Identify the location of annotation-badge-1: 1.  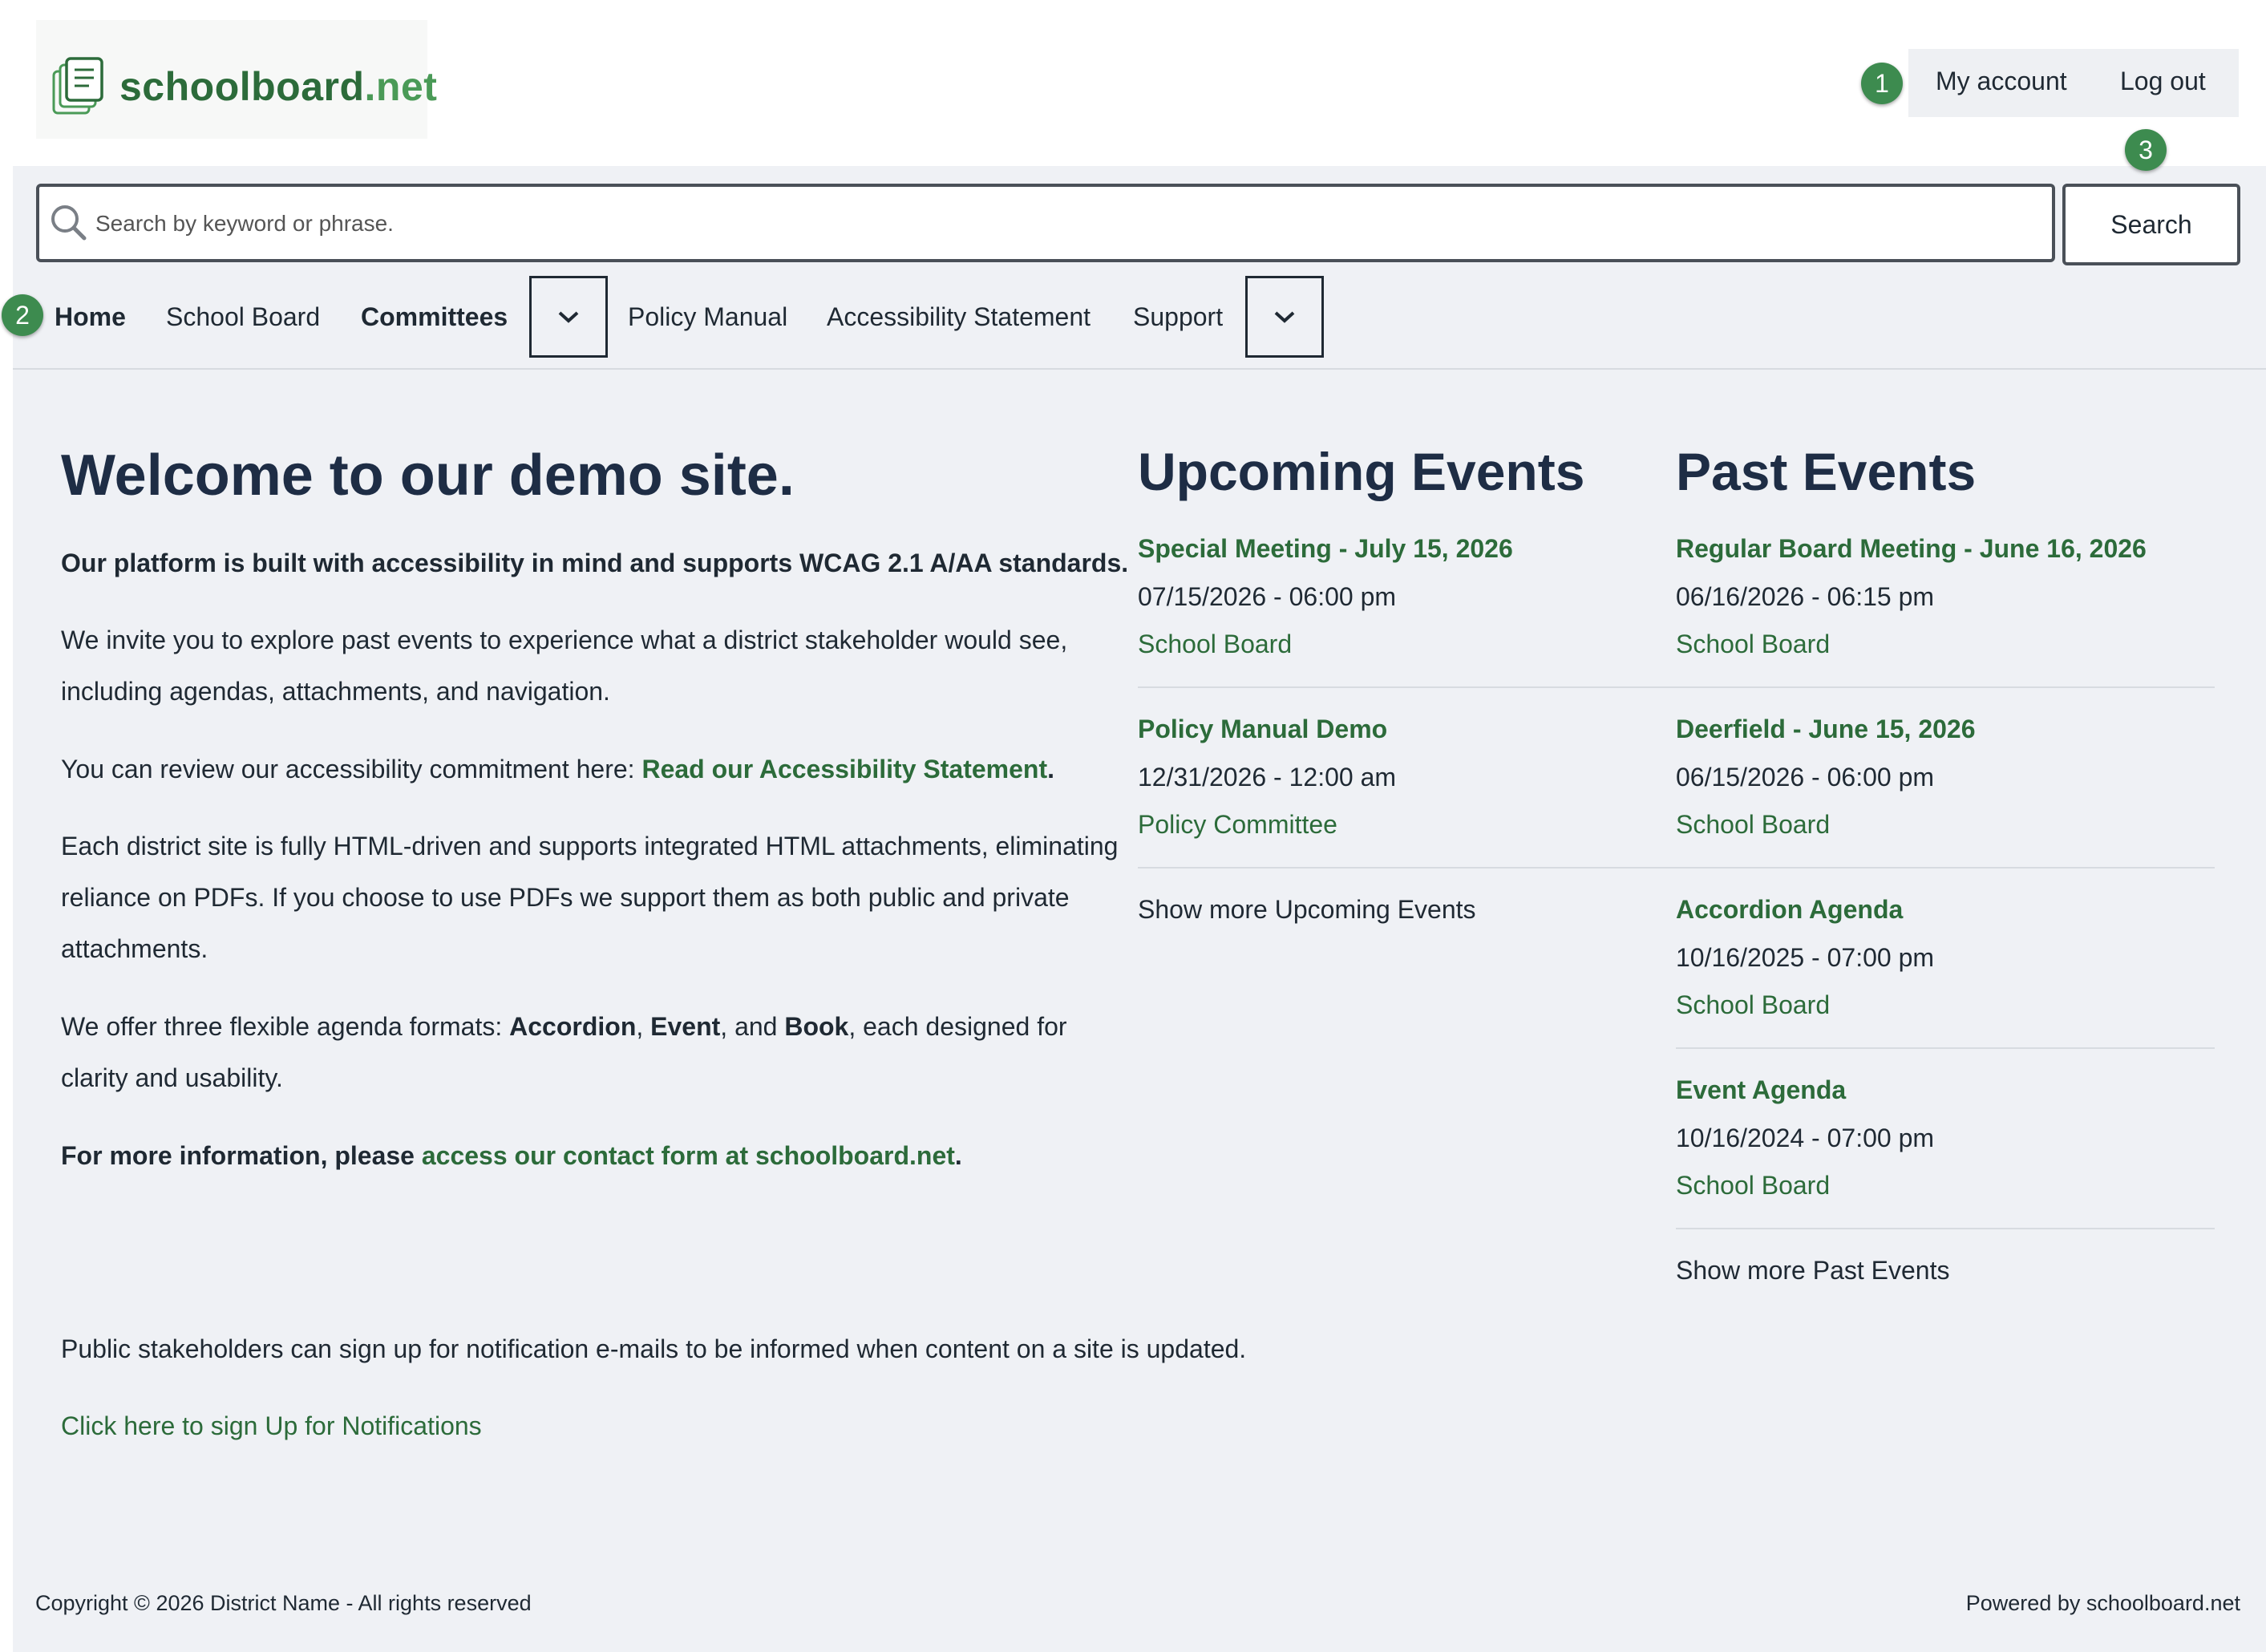
(1882, 83).